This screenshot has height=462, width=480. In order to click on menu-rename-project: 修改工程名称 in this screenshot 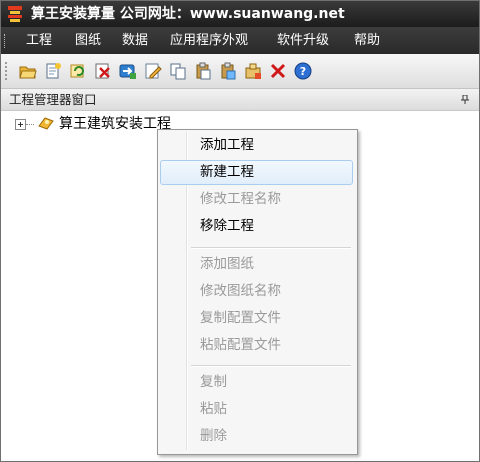, I will do `click(256, 199)`.